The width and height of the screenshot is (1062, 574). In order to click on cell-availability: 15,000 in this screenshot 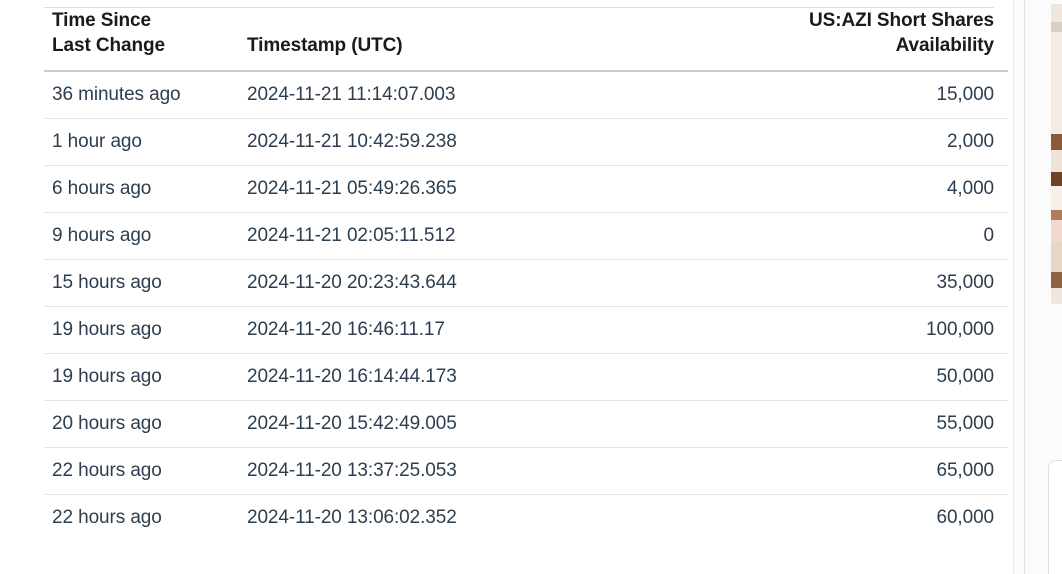, I will do `click(867, 95)`.